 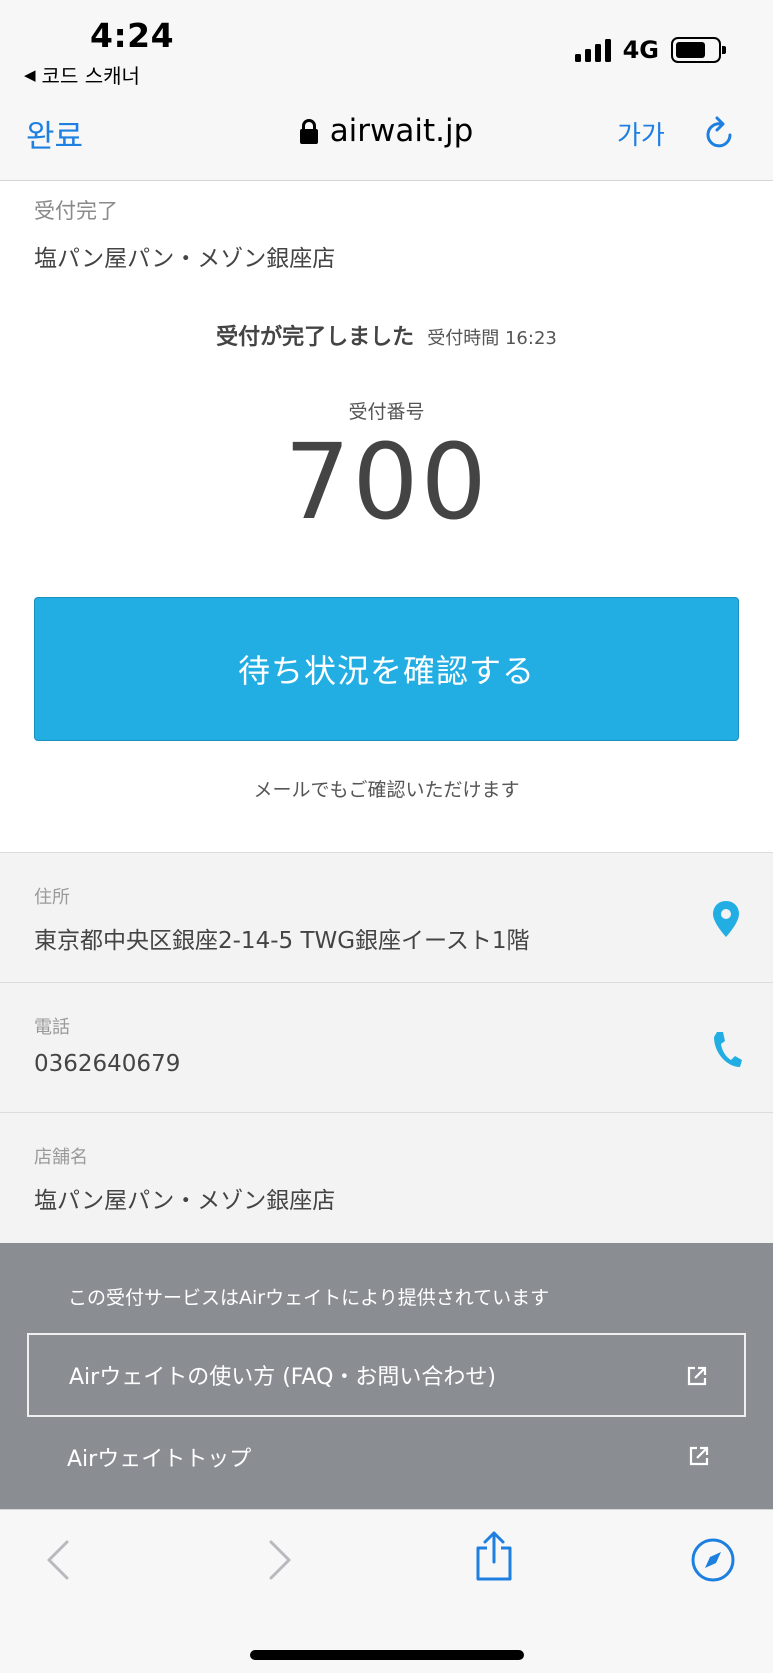 I want to click on signal-icon, so click(x=592, y=50).